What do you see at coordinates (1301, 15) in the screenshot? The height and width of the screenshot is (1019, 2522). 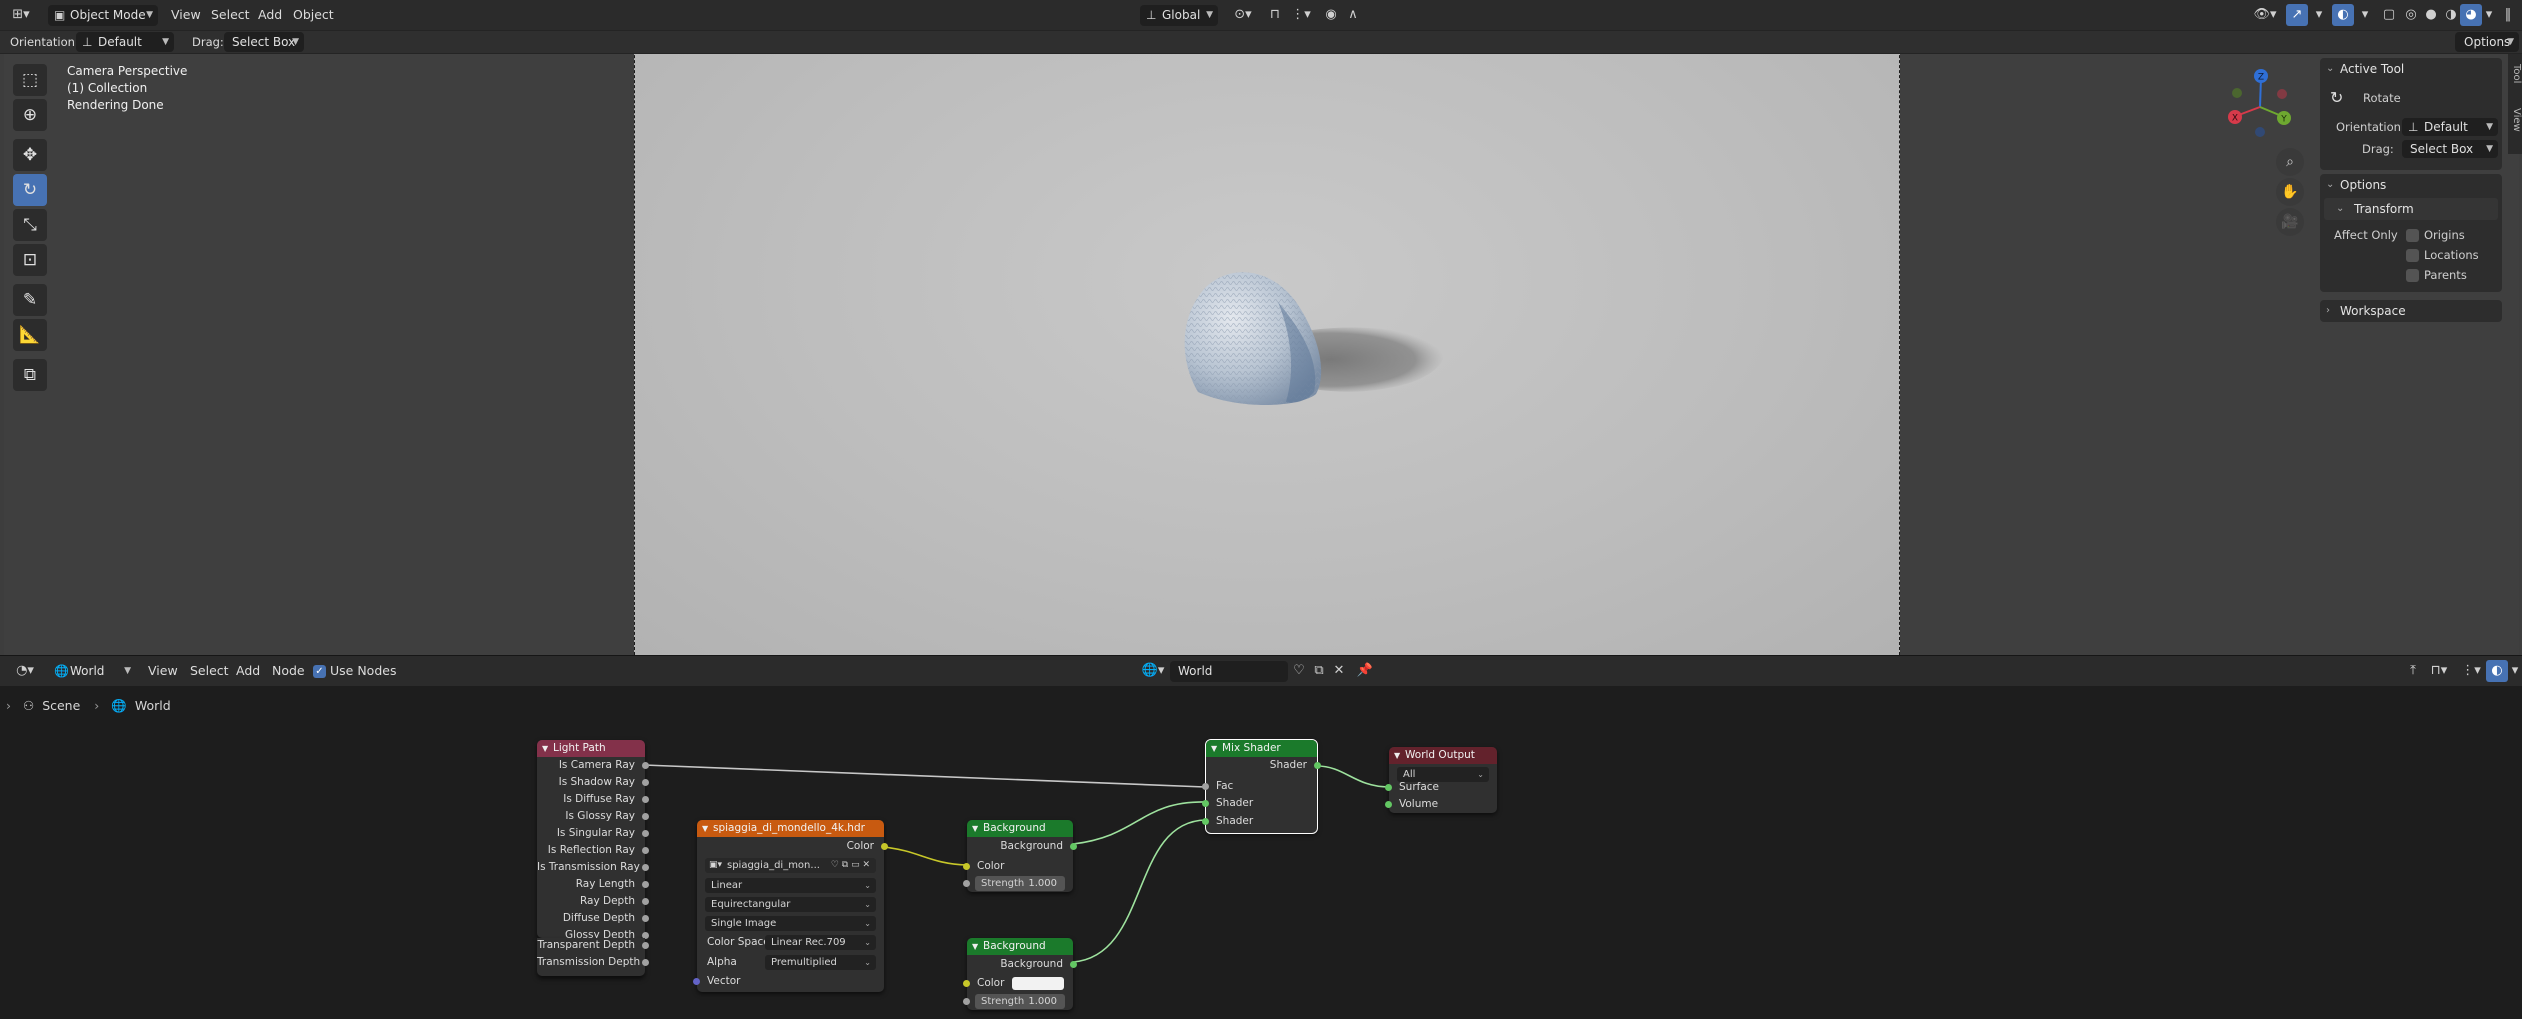 I see `snap-target-icon: ⋮▾` at bounding box center [1301, 15].